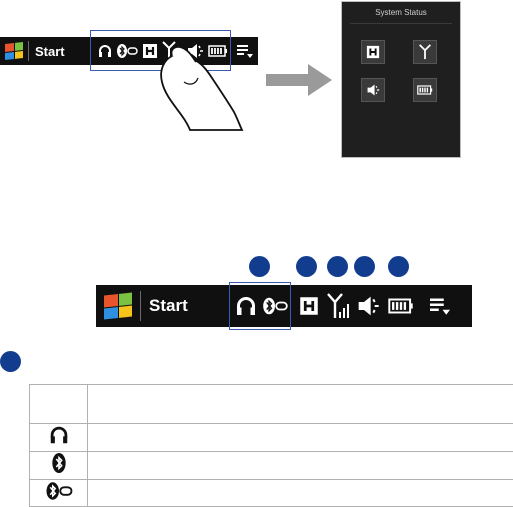 The width and height of the screenshot is (513, 507). I want to click on headset-icon, so click(58, 435).